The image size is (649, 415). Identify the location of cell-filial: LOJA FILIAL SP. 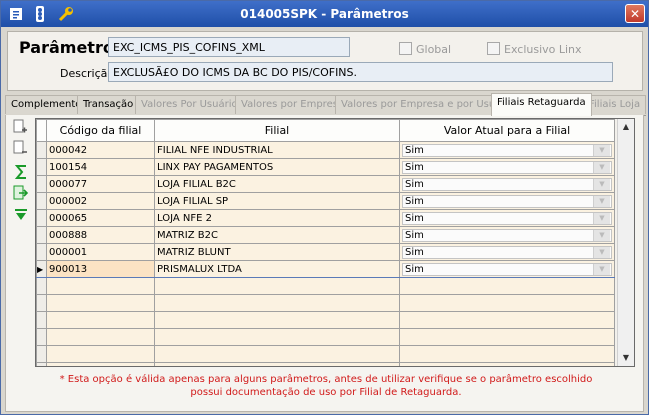
(277, 201).